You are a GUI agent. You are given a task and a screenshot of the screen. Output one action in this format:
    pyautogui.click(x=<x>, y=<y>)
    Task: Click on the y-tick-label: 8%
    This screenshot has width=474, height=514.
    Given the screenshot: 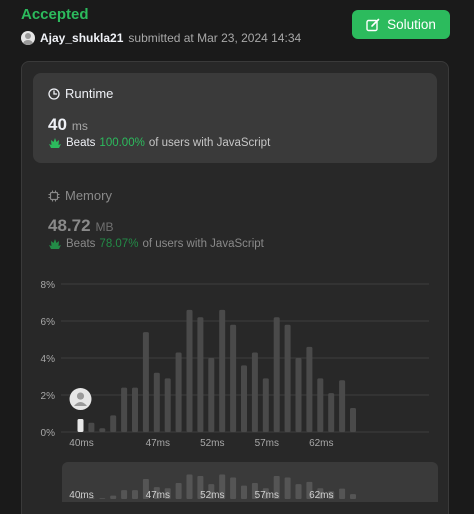 What is the action you would take?
    pyautogui.click(x=48, y=285)
    